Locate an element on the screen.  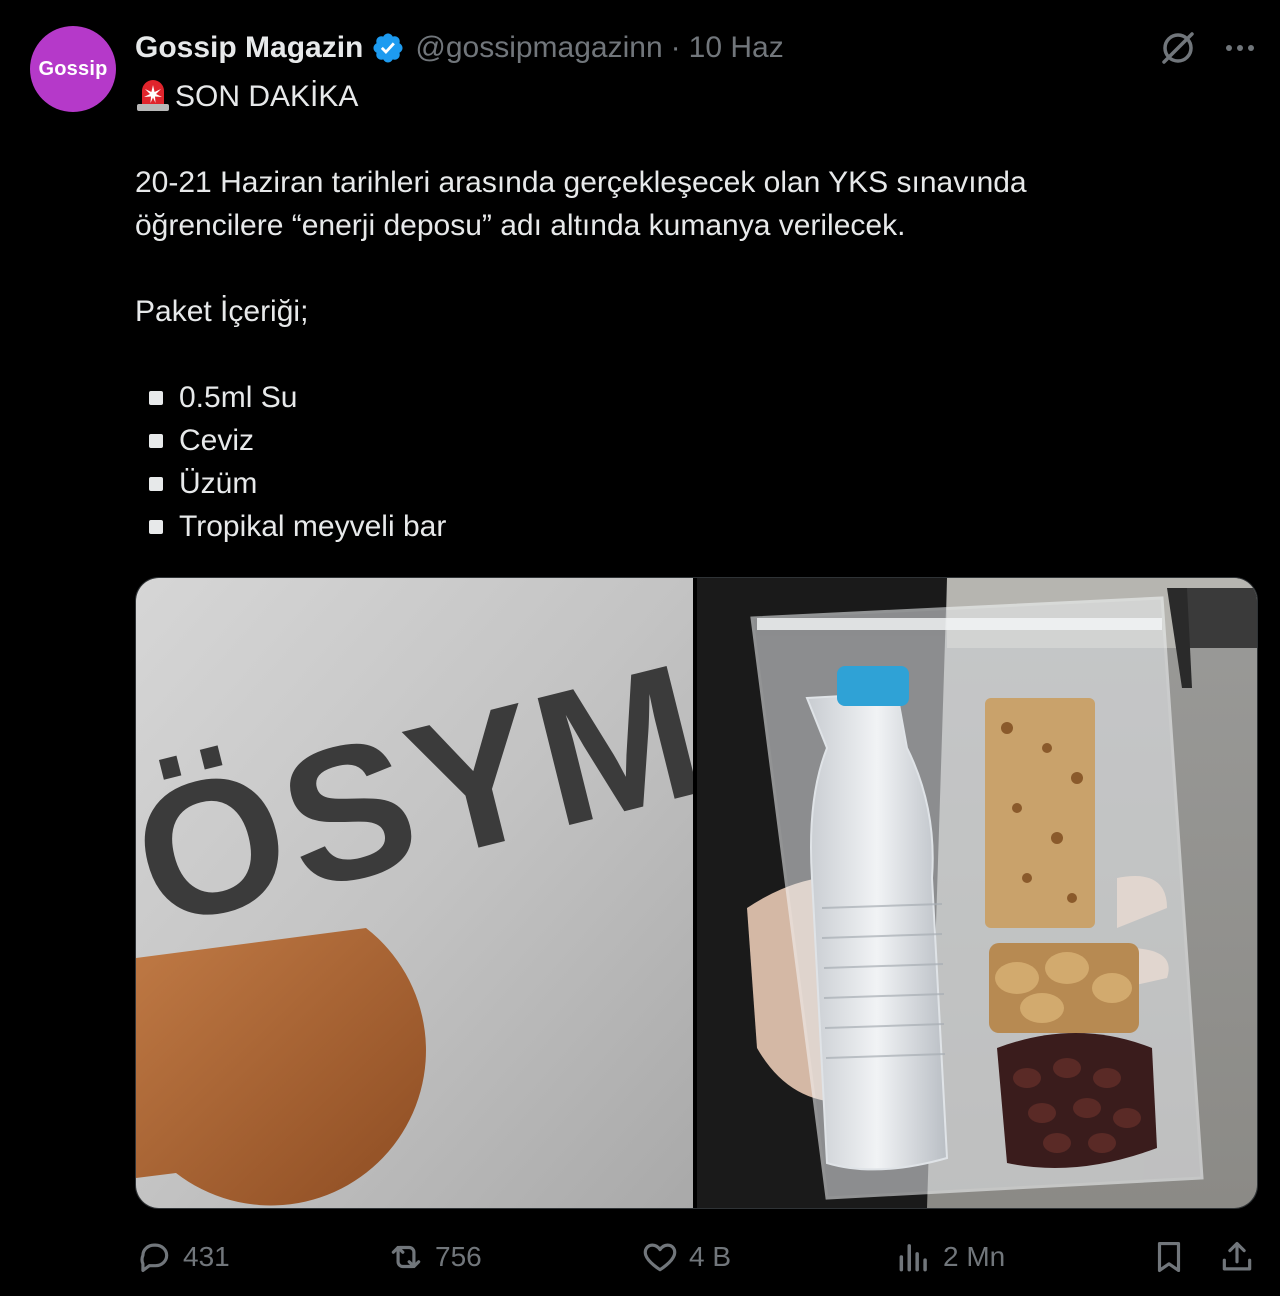
views-button: 2 Mn is located at coordinates (950, 1257).